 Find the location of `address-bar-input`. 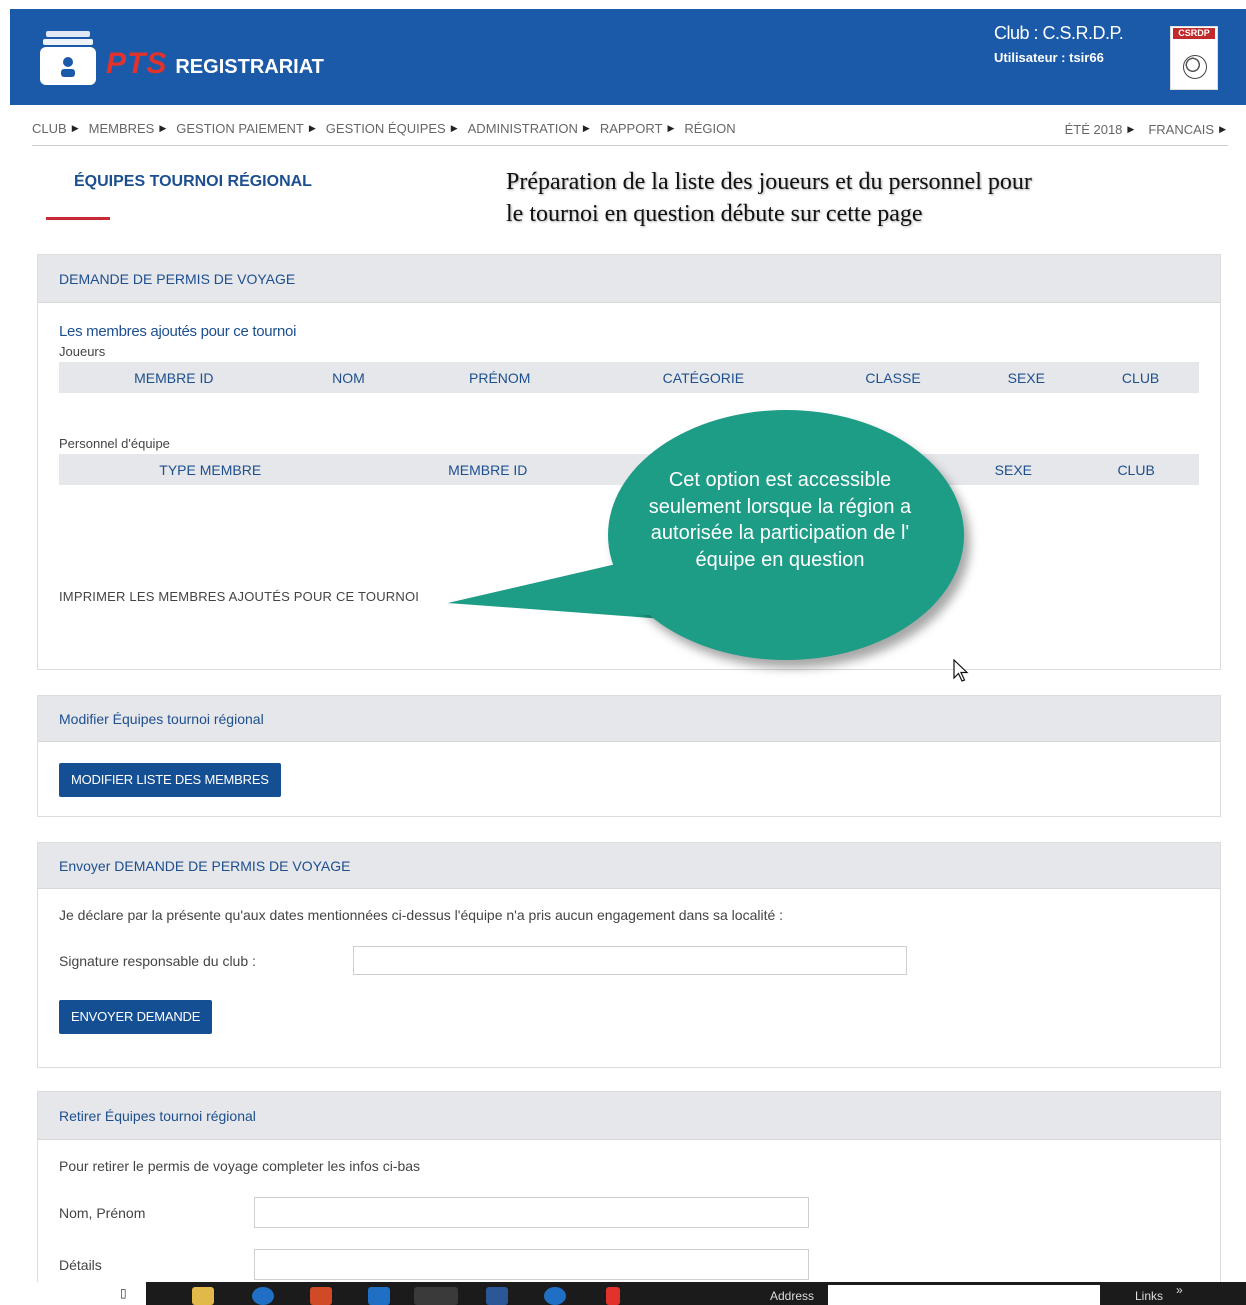

address-bar-input is located at coordinates (964, 1295).